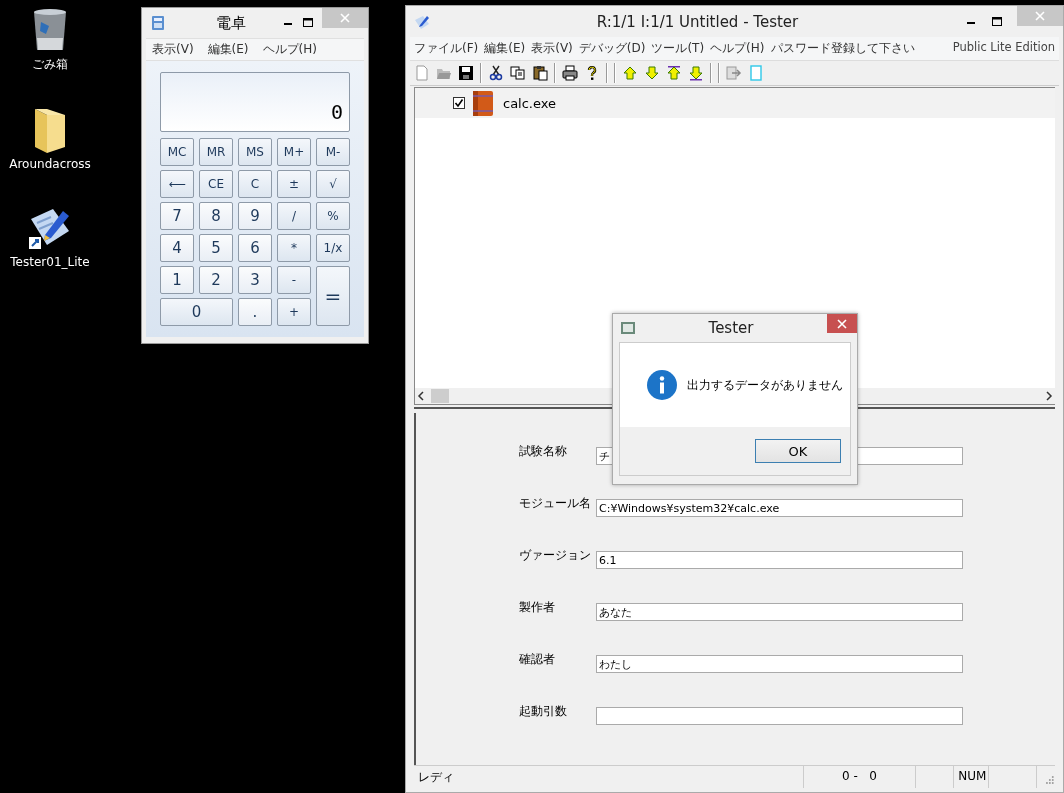 This screenshot has height=793, width=1064. I want to click on icon-label: Tester01_Lite, so click(50, 262).